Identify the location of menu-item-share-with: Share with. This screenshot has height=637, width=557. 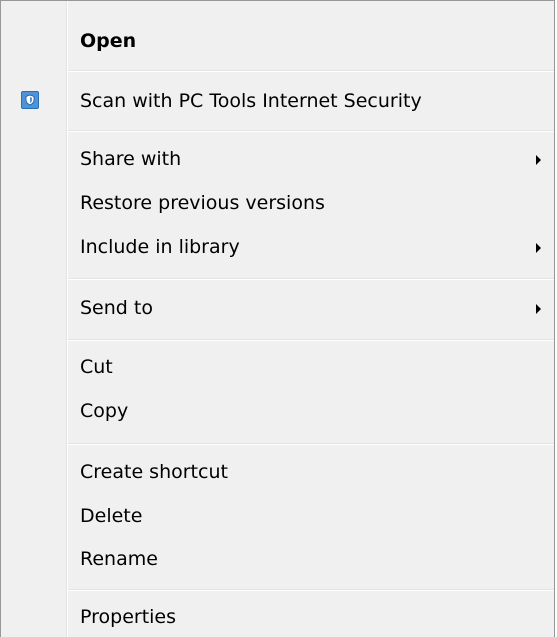
(277, 159).